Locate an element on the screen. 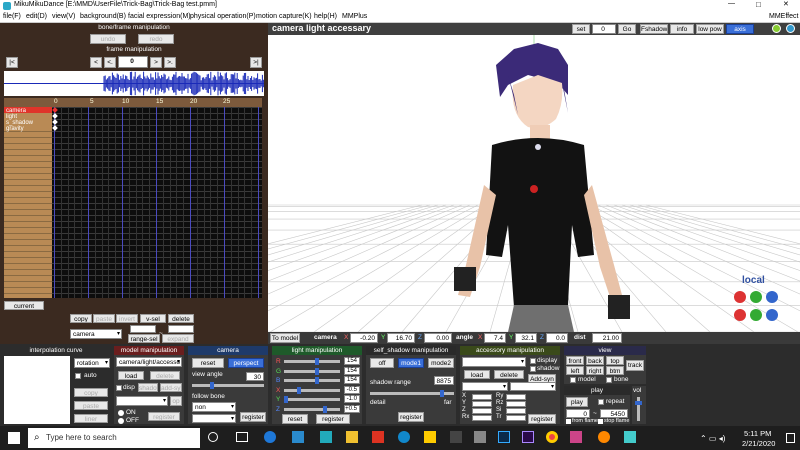 The height and width of the screenshot is (450, 800). app-icon-blue is located at coordinates (404, 437).